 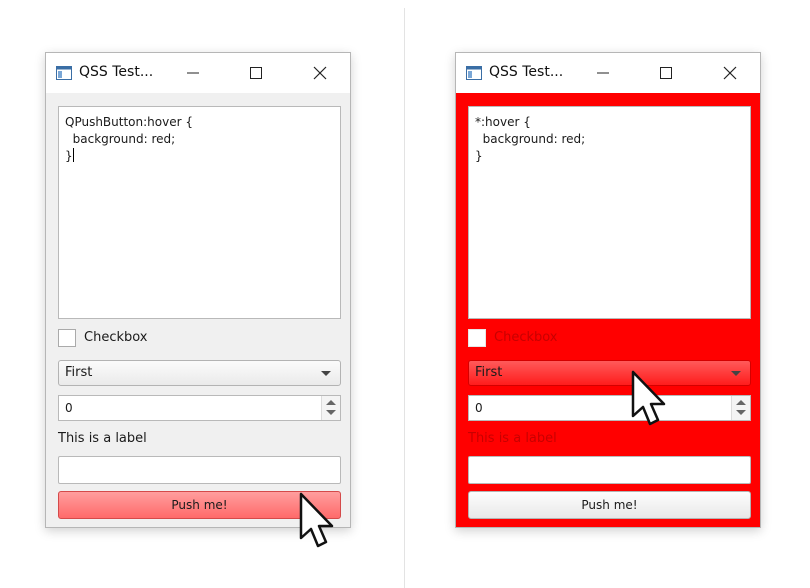 I want to click on panel-divider, so click(x=404, y=298).